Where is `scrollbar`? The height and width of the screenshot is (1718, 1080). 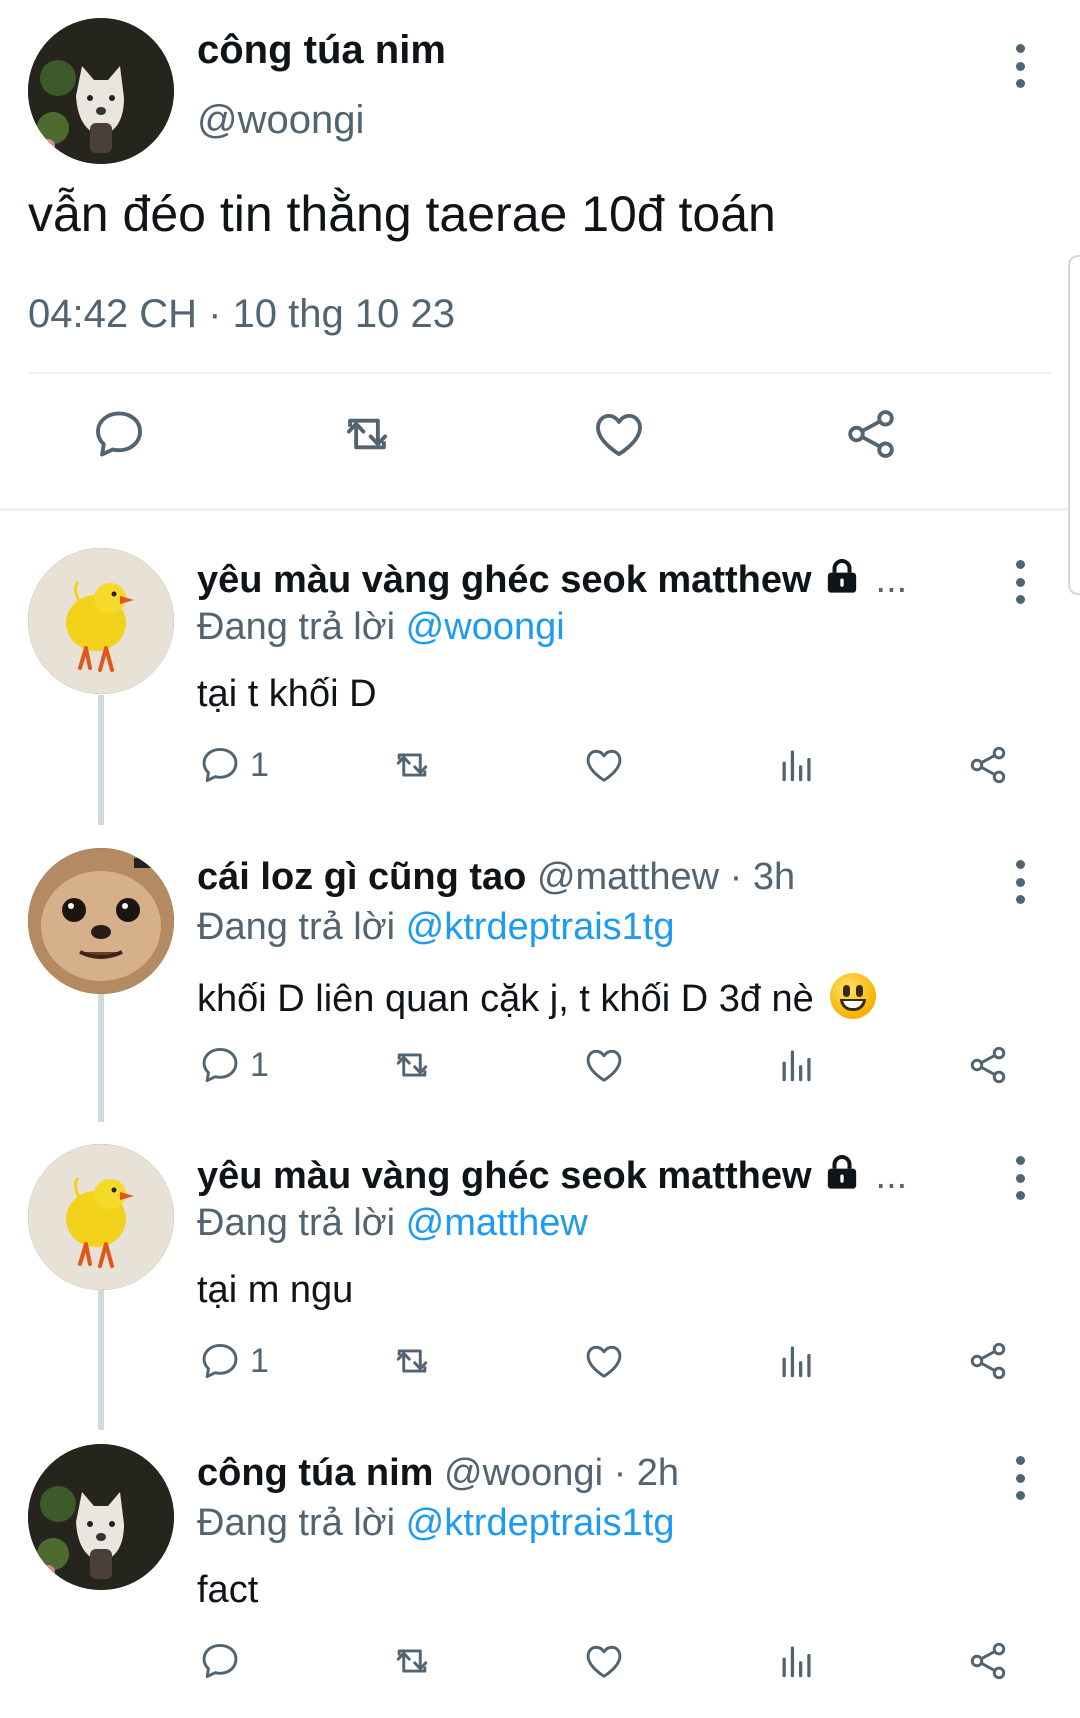
scrollbar is located at coordinates (1074, 425).